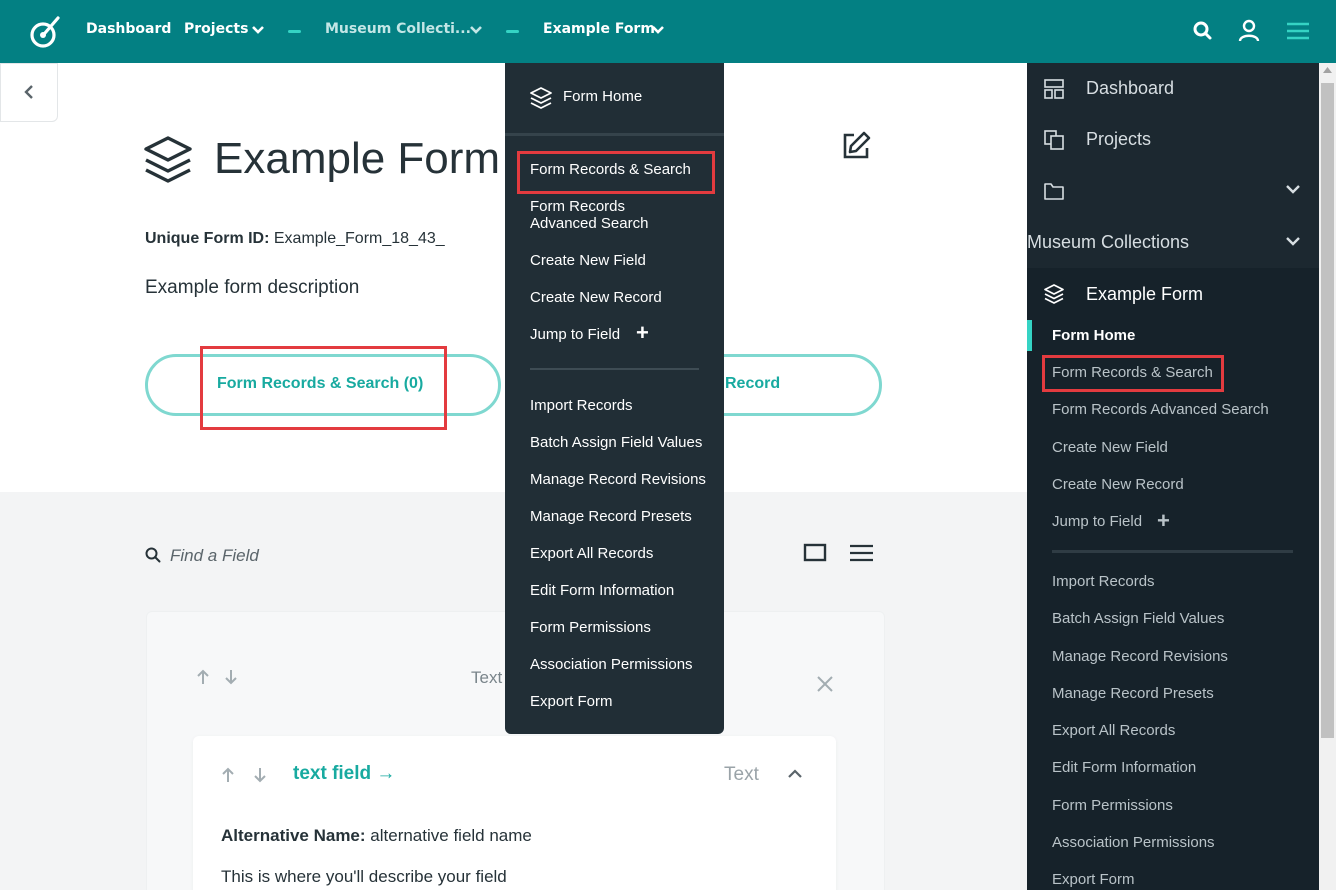 This screenshot has width=1336, height=890. What do you see at coordinates (1103, 581) in the screenshot?
I see `sidebar-item-import-records: Import Records` at bounding box center [1103, 581].